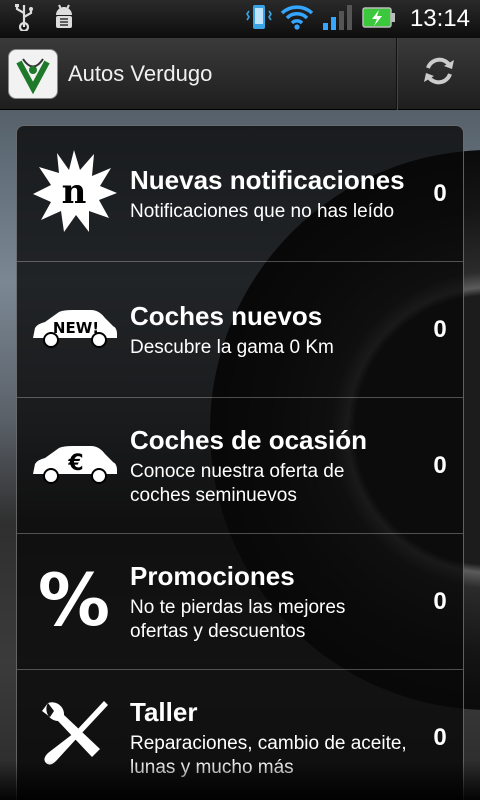  Describe the element at coordinates (240, 19) in the screenshot. I see `status-bar: 13:14` at that location.